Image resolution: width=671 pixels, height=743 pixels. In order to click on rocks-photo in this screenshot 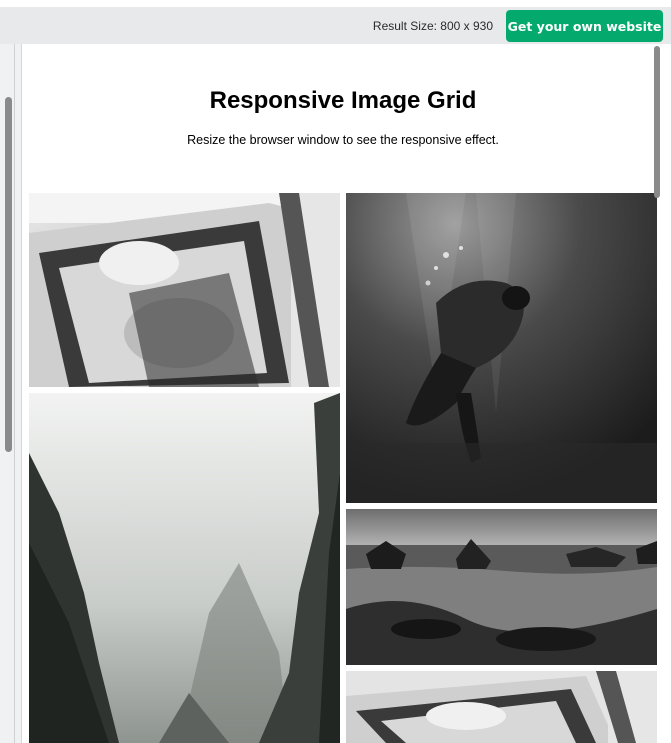, I will do `click(501, 587)`.